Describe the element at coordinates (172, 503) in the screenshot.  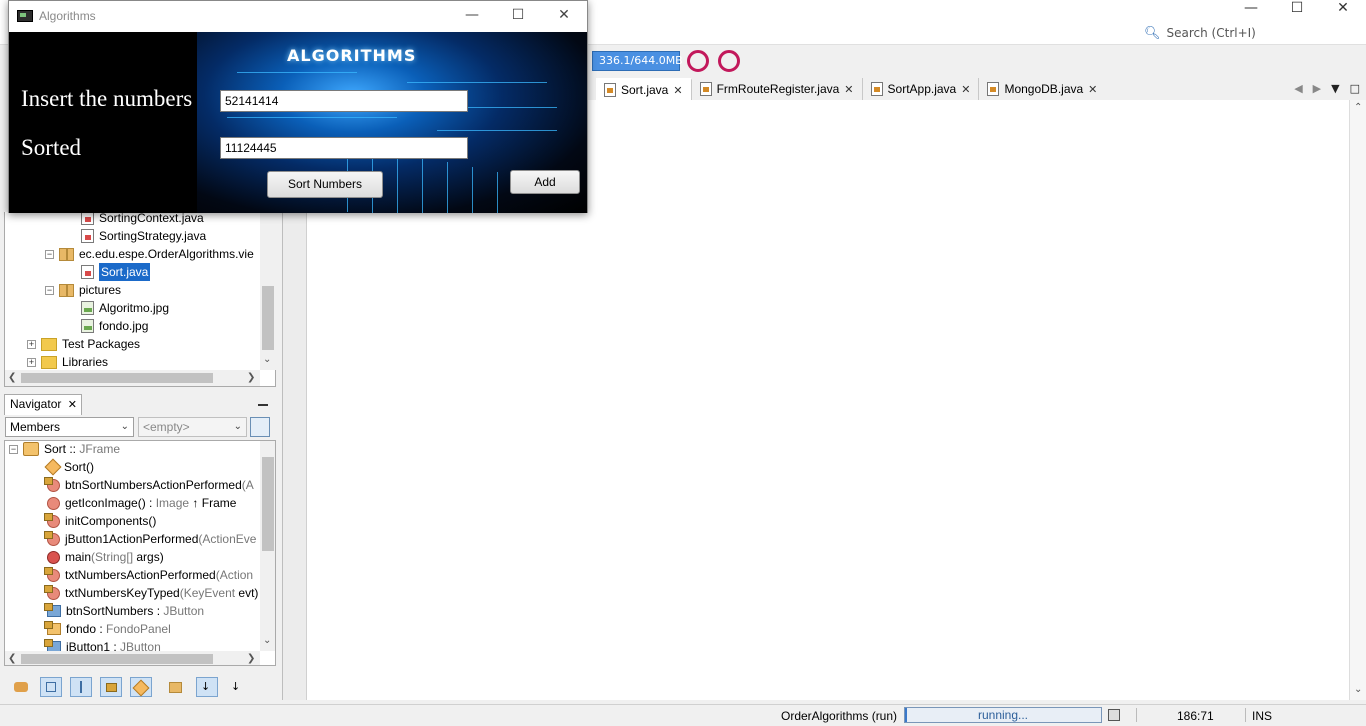
I see `member-detail: Image` at that location.